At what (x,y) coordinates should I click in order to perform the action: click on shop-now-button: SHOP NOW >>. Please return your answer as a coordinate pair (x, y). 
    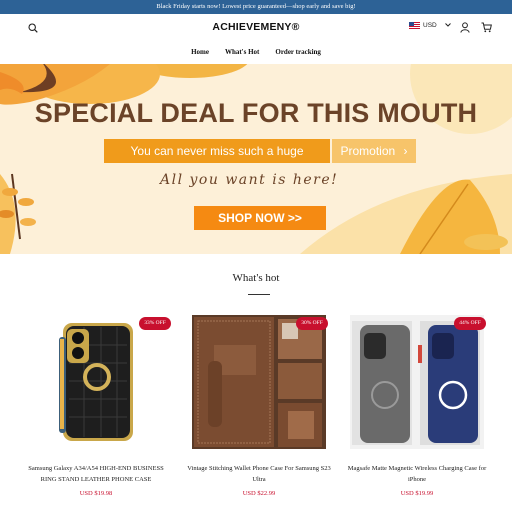
    Looking at the image, I should click on (260, 218).